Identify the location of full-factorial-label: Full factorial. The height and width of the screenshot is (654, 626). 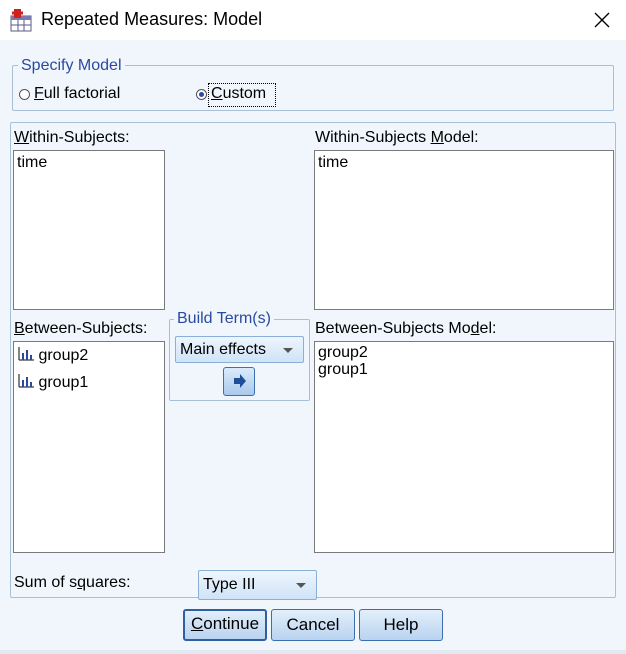
(77, 94).